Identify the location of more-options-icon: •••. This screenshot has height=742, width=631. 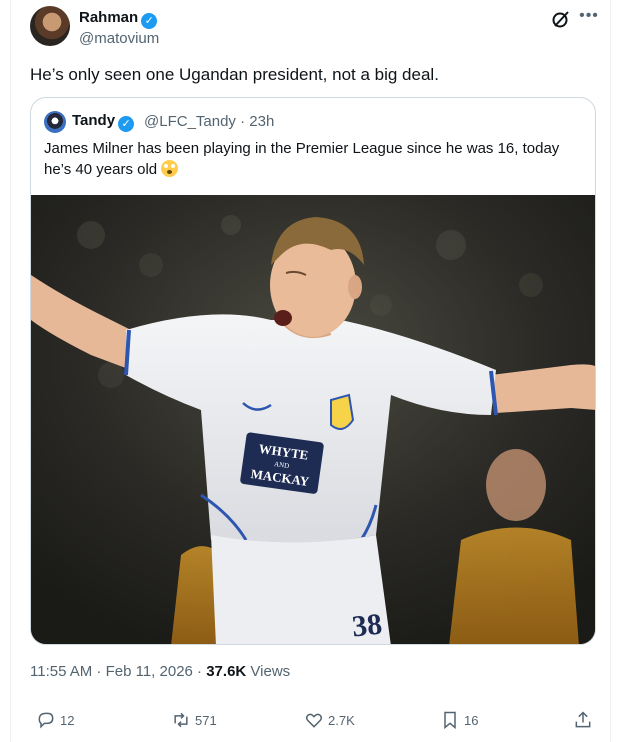
(589, 17).